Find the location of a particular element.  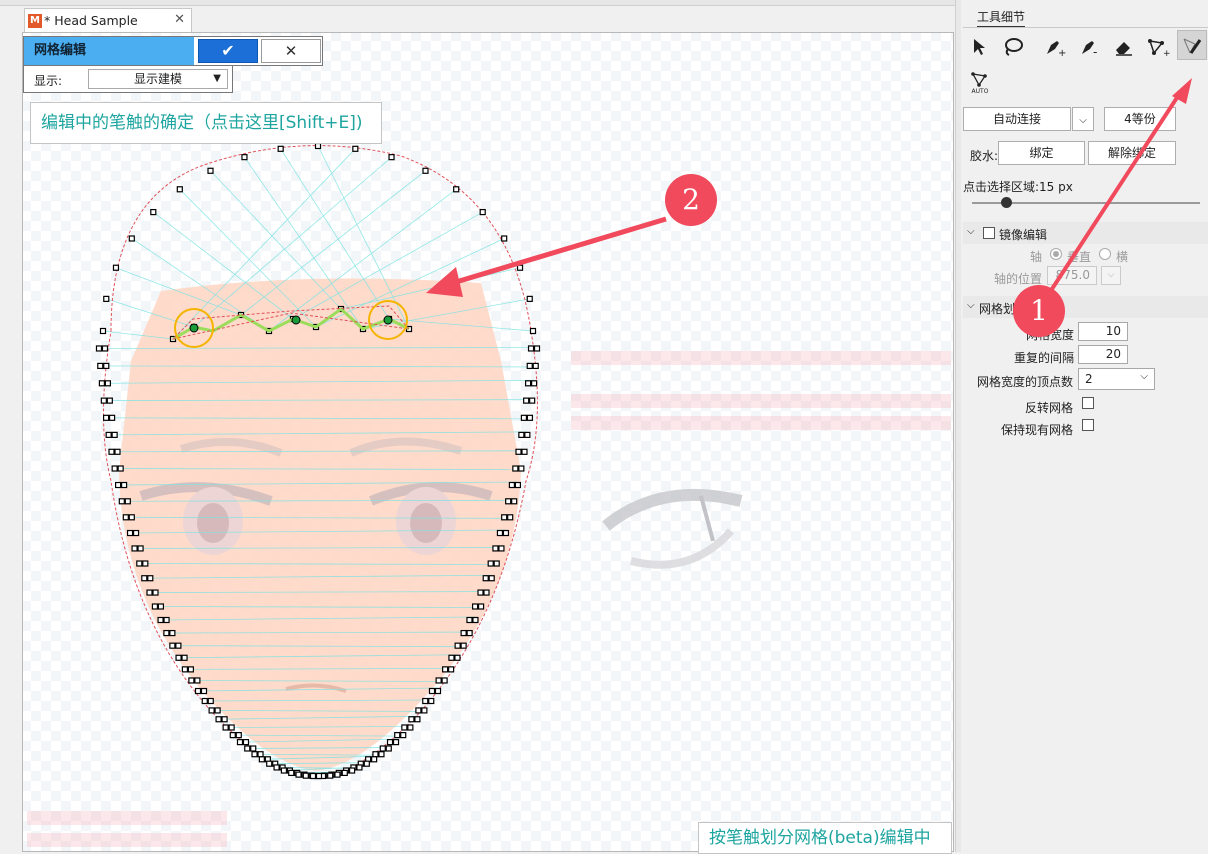

cancel-button: ✕ is located at coordinates (291, 51).